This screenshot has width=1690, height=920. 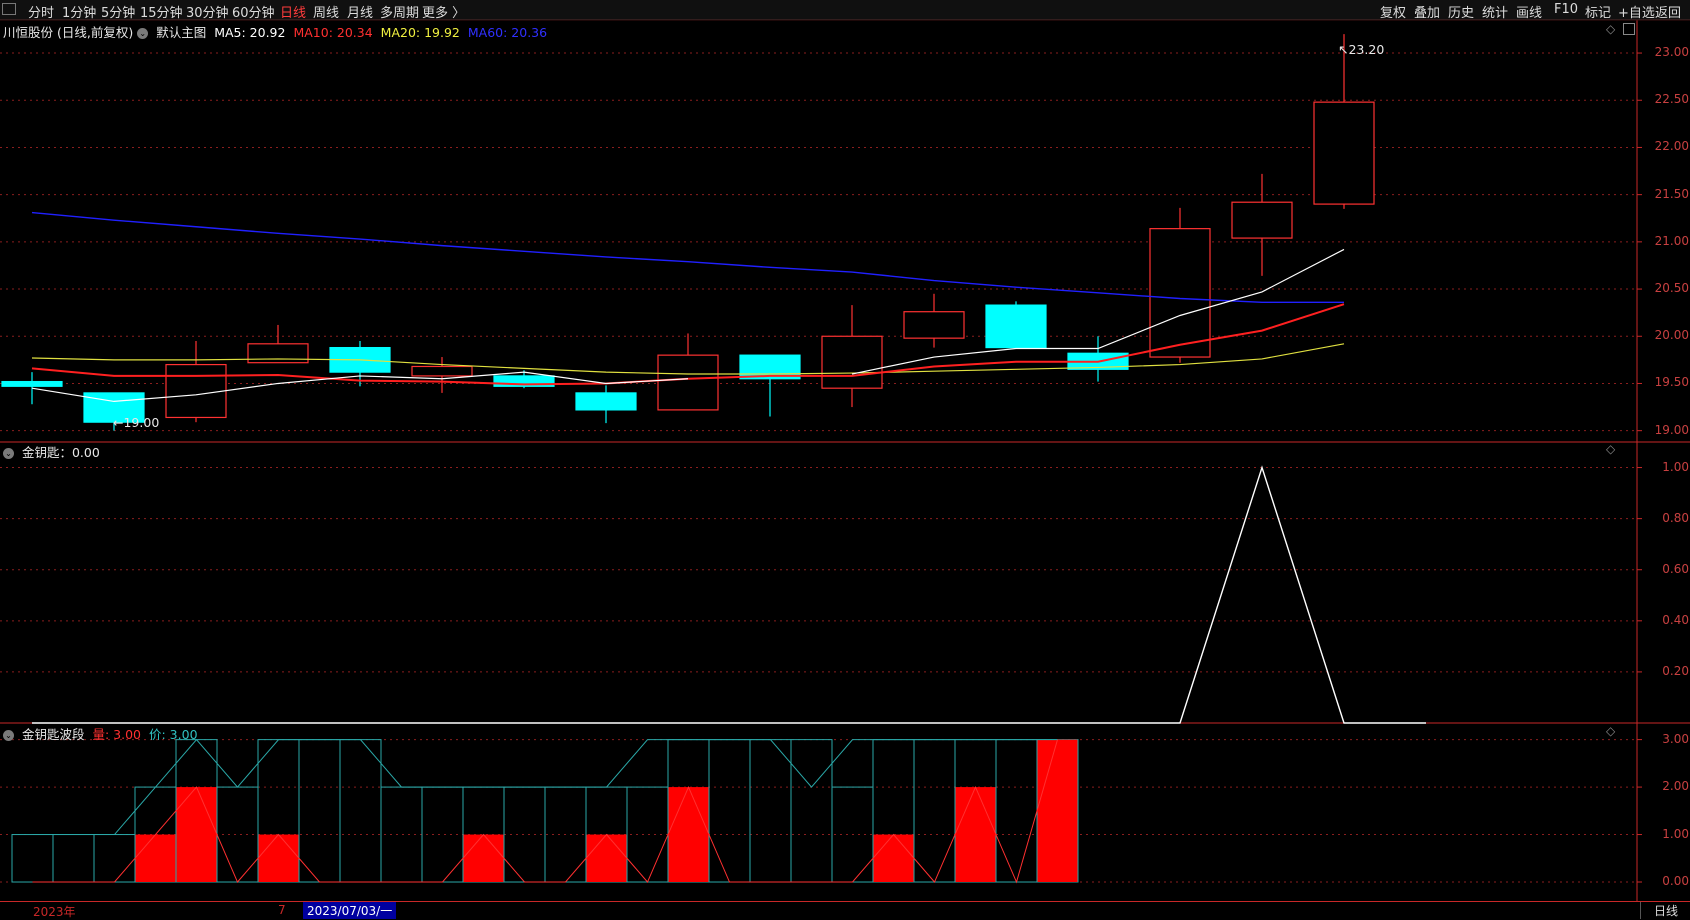 I want to click on template-name: 默认主图, so click(x=181, y=32).